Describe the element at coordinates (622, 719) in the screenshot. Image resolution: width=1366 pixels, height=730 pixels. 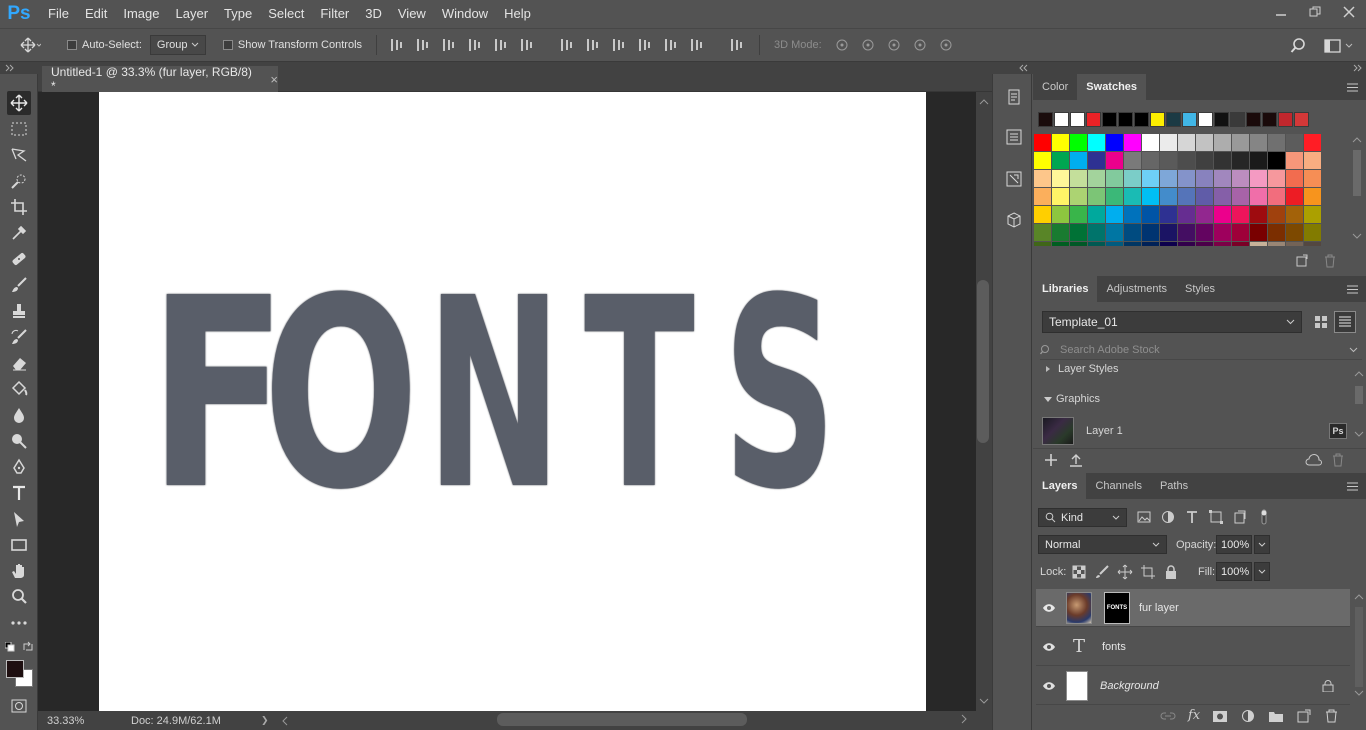
I see `horizontal-scroll-thumb` at that location.